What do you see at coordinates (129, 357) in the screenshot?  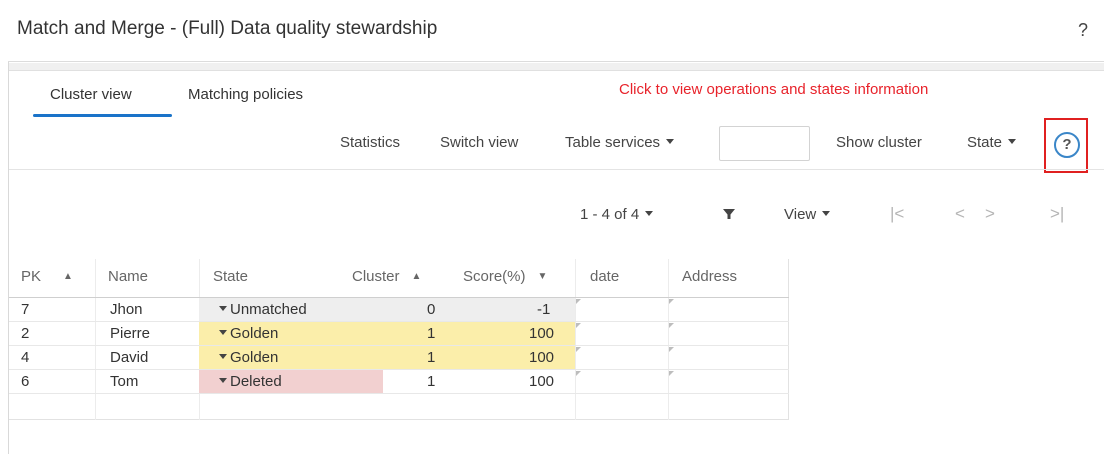 I see `name-cell: David` at bounding box center [129, 357].